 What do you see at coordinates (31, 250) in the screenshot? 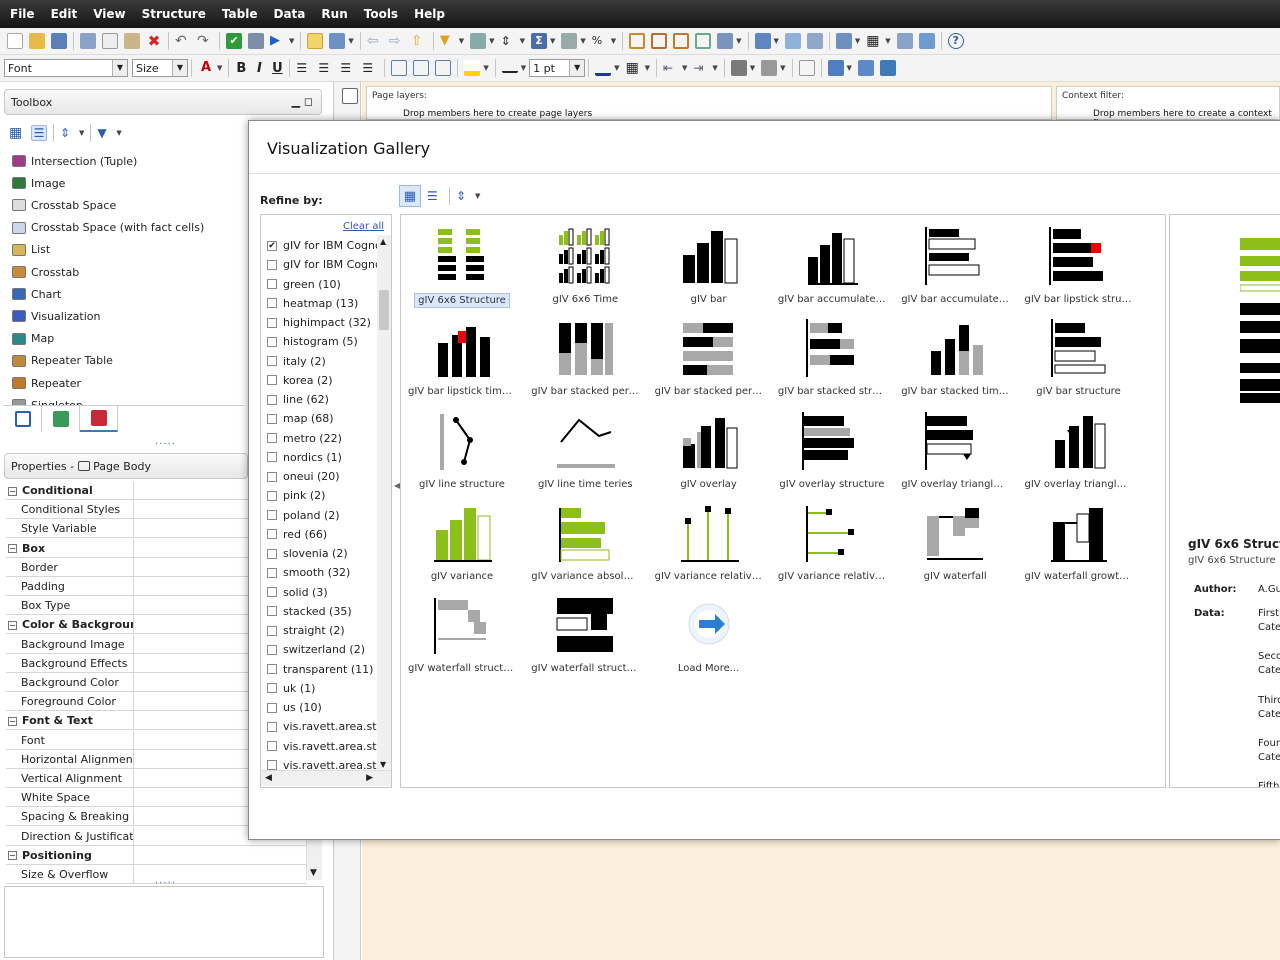
I see `toolbox-item: List` at bounding box center [31, 250].